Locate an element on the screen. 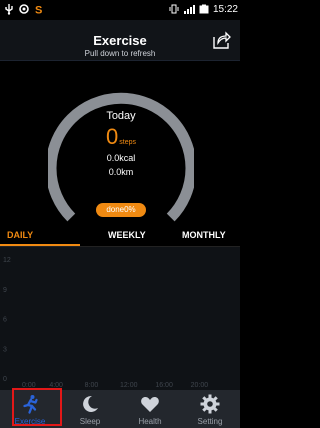  status-left-icons: S is located at coordinates (24, 9).